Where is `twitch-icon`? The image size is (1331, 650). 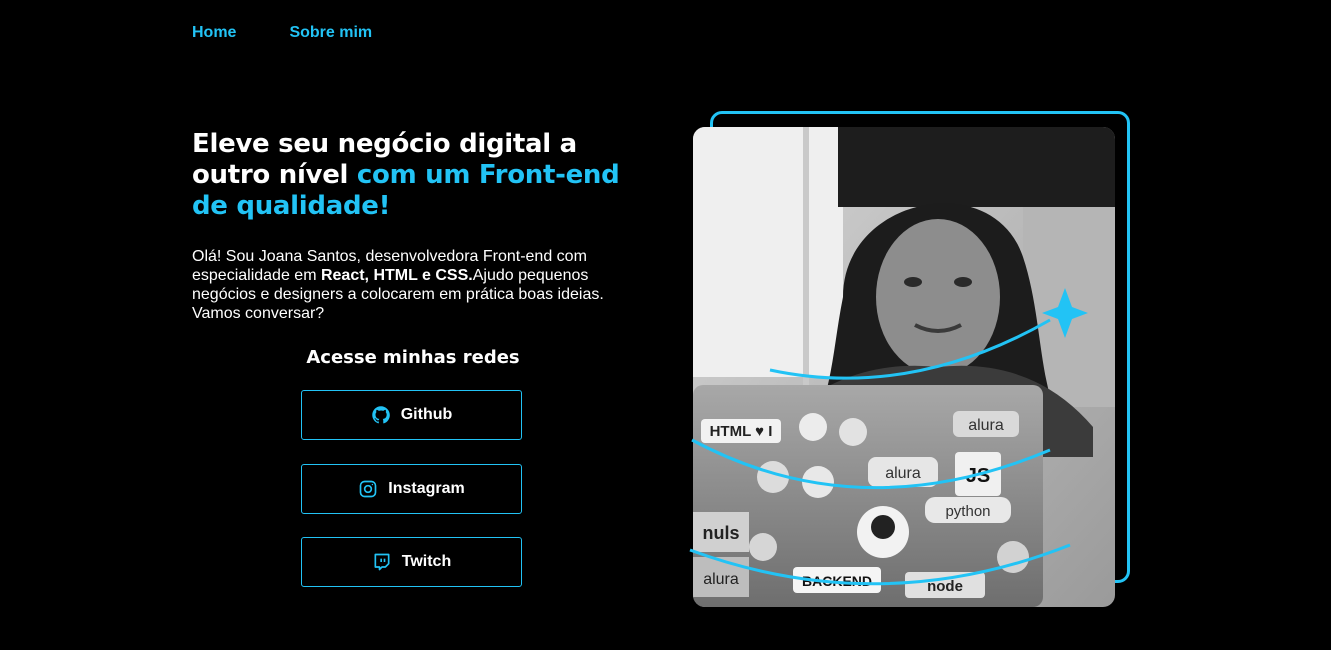 twitch-icon is located at coordinates (382, 562).